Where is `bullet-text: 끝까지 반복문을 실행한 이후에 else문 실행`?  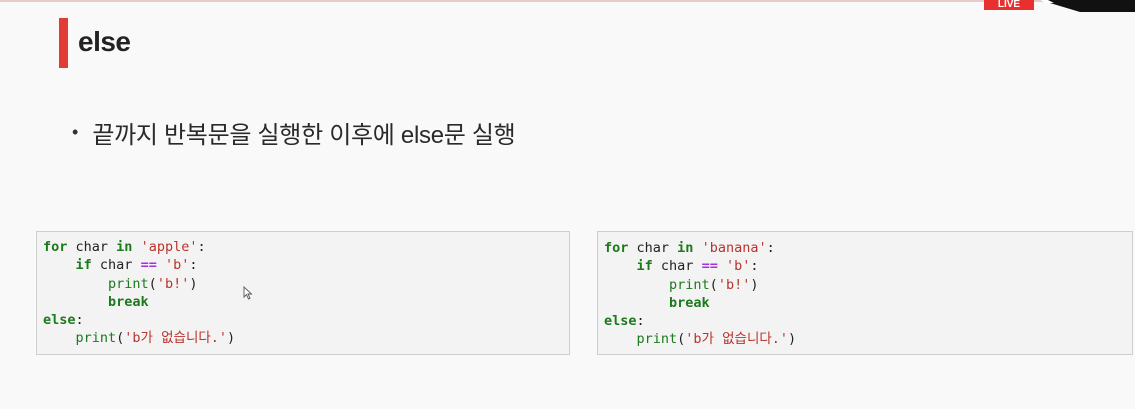 bullet-text: 끝까지 반복문을 실행한 이후에 else문 실행 is located at coordinates (304, 135).